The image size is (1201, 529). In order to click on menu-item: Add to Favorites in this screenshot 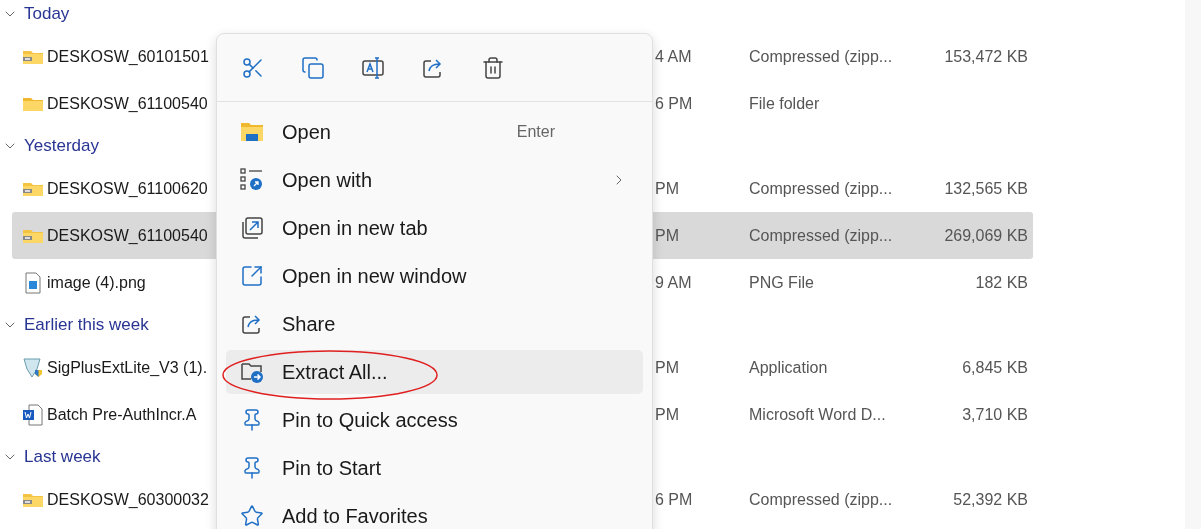, I will do `click(434, 511)`.